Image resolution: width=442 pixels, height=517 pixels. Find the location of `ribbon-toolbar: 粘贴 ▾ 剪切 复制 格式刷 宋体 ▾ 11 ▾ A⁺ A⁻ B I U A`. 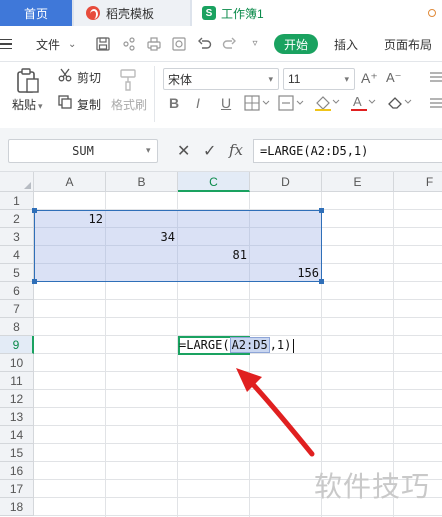

ribbon-toolbar: 粘贴 ▾ 剪切 复制 格式刷 宋体 ▾ 11 ▾ A⁺ A⁻ B I U A is located at coordinates (221, 95).